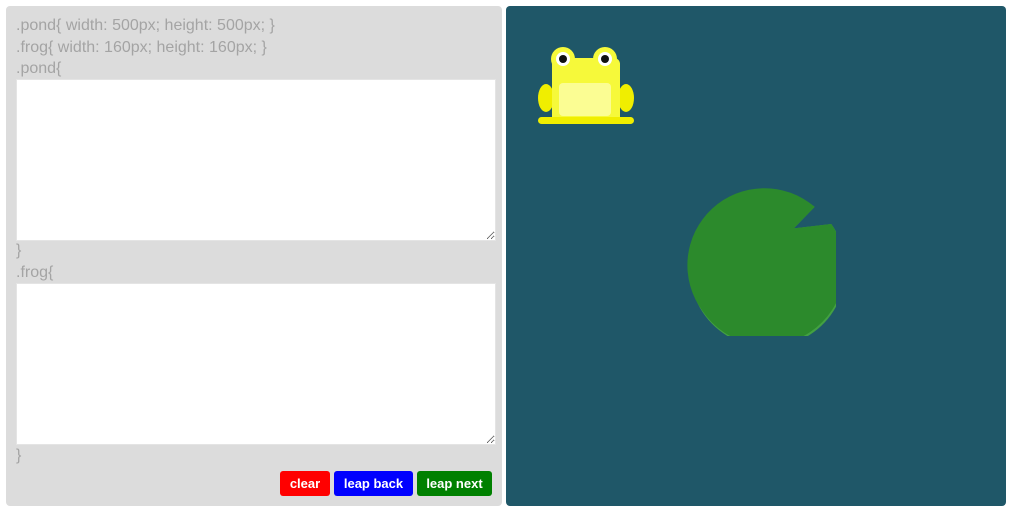  What do you see at coordinates (586, 120) in the screenshot?
I see `frog-feet` at bounding box center [586, 120].